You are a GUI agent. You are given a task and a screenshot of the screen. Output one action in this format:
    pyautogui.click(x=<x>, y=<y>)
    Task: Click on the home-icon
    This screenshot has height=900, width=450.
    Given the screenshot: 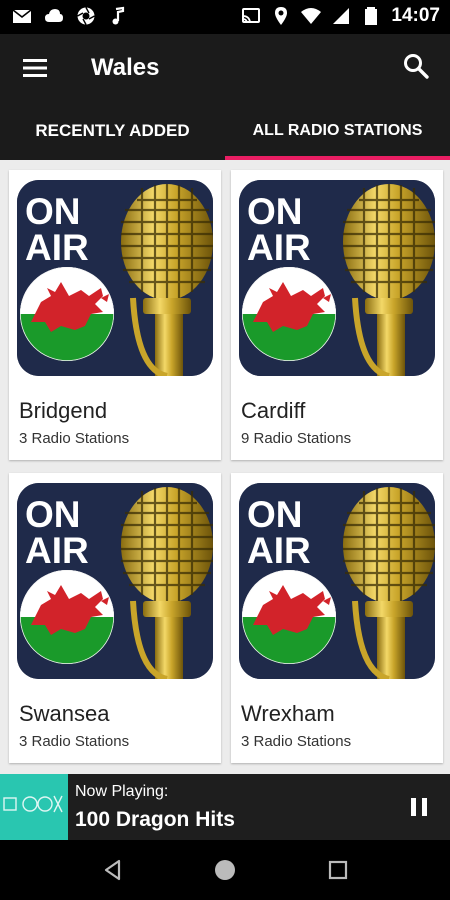 What is the action you would take?
    pyautogui.click(x=225, y=870)
    